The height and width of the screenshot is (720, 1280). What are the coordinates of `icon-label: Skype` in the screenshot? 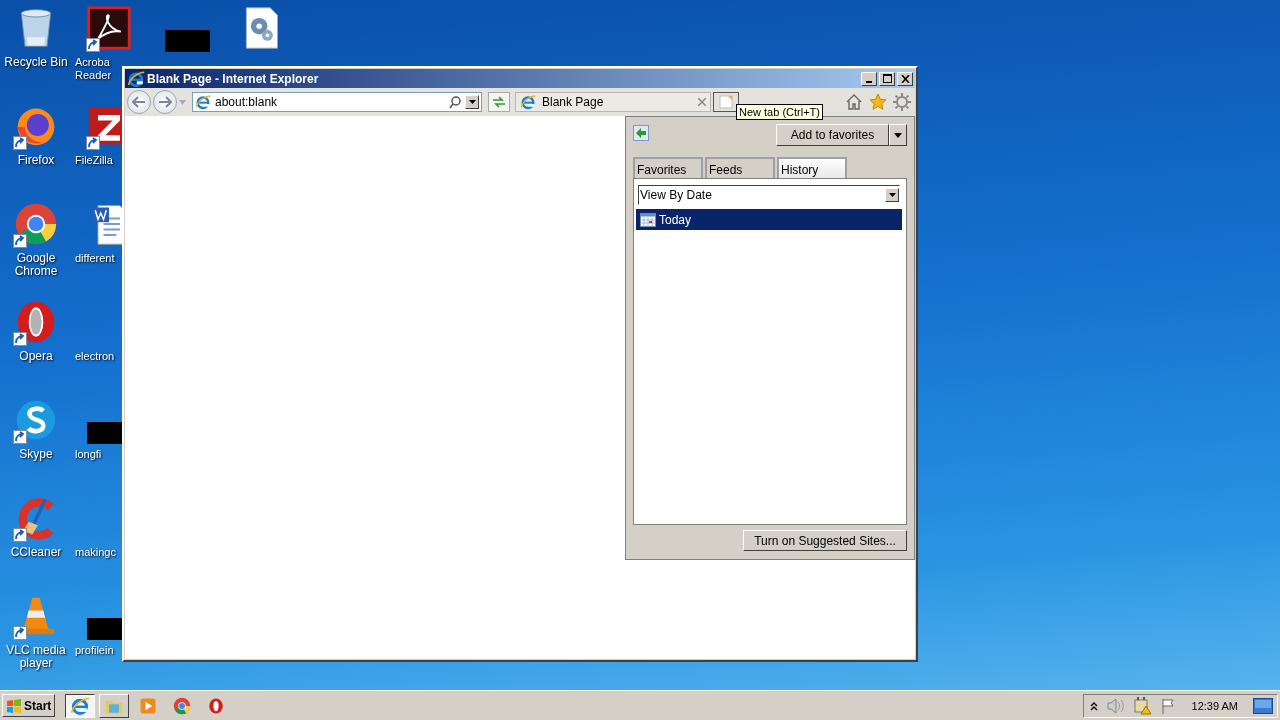 It's located at (36, 454).